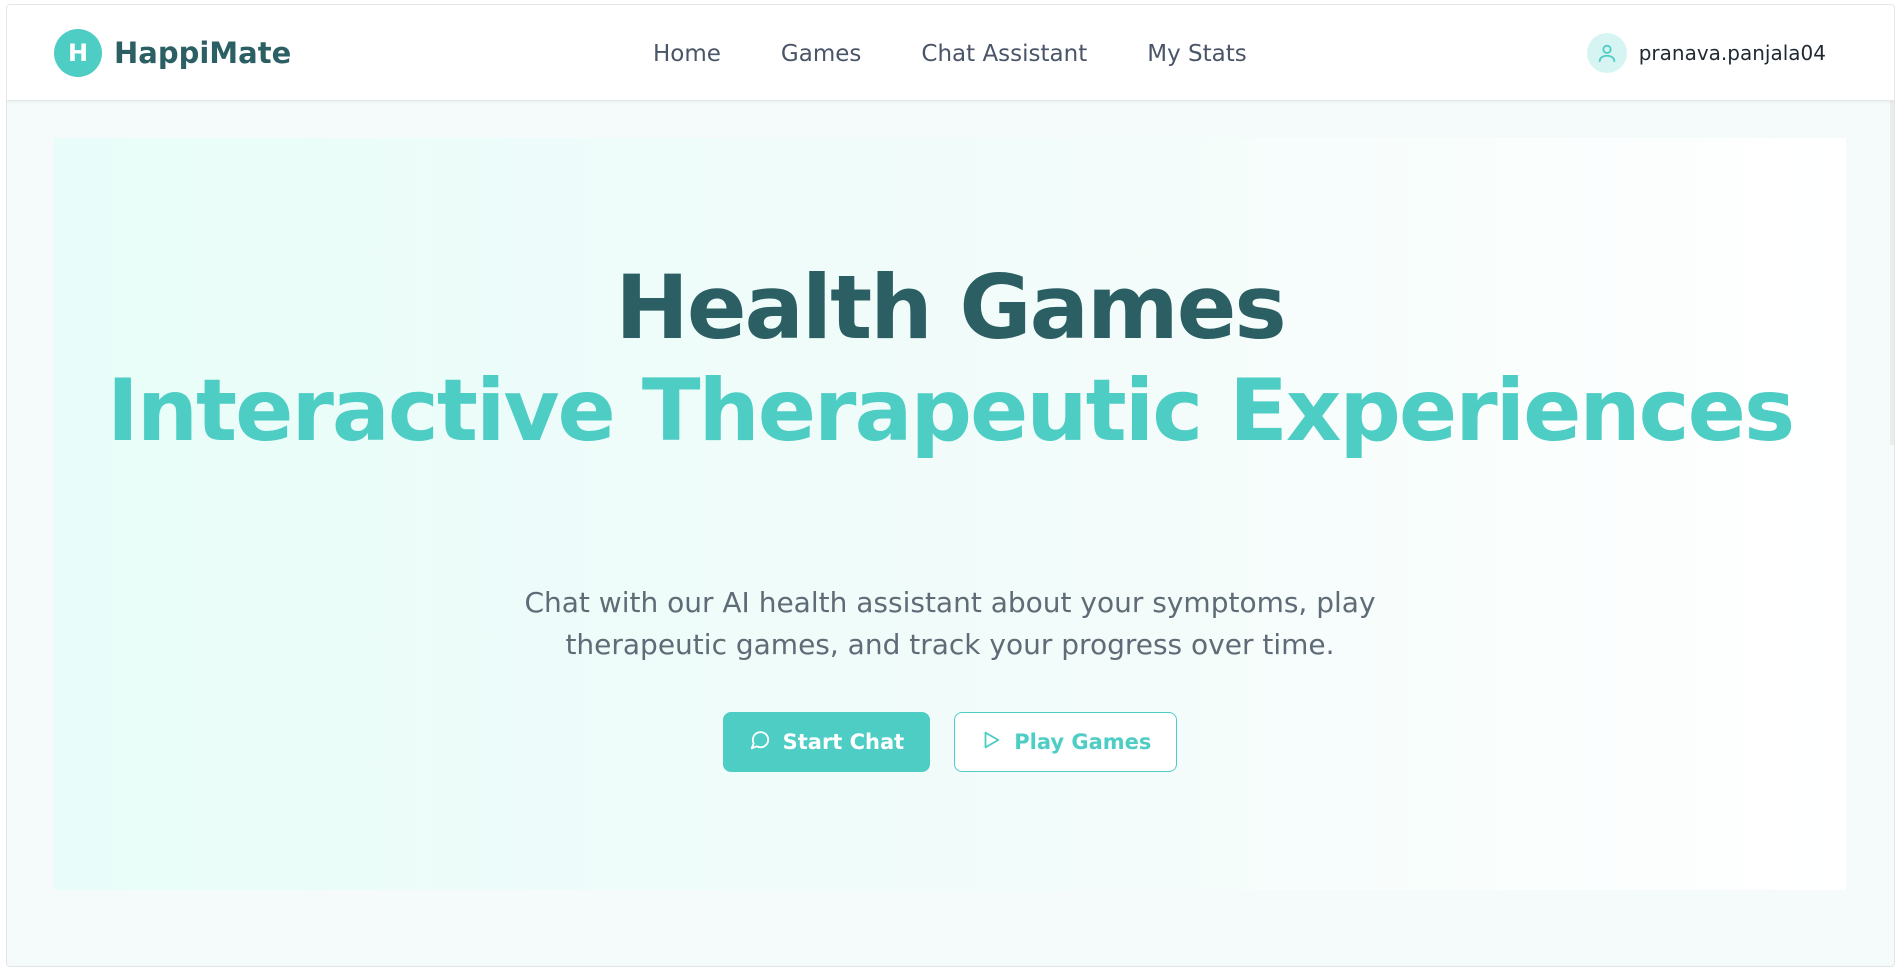 This screenshot has width=1897, height=969. Describe the element at coordinates (760, 742) in the screenshot. I see `chat-bubble-icon` at that location.